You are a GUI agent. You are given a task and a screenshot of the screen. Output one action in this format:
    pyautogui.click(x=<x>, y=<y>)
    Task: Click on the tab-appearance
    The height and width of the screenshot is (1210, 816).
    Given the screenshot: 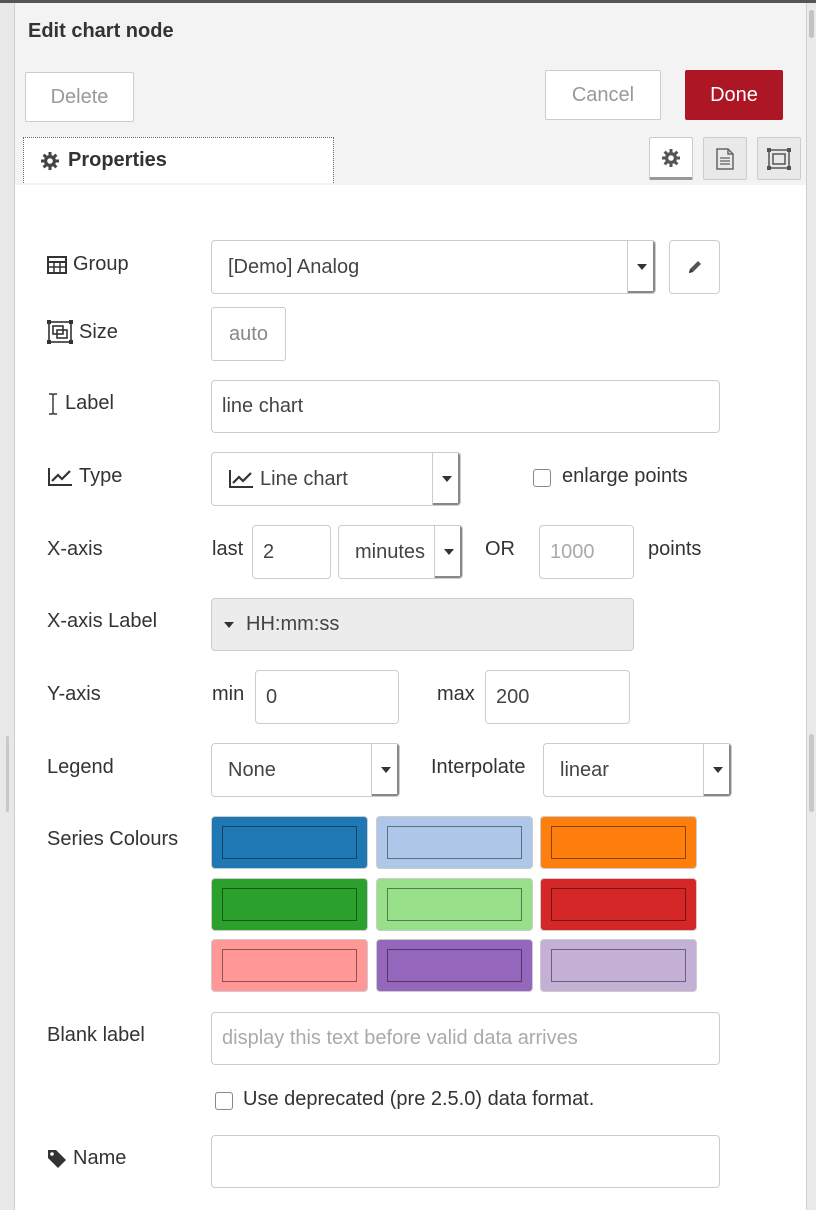 What is the action you would take?
    pyautogui.click(x=779, y=158)
    